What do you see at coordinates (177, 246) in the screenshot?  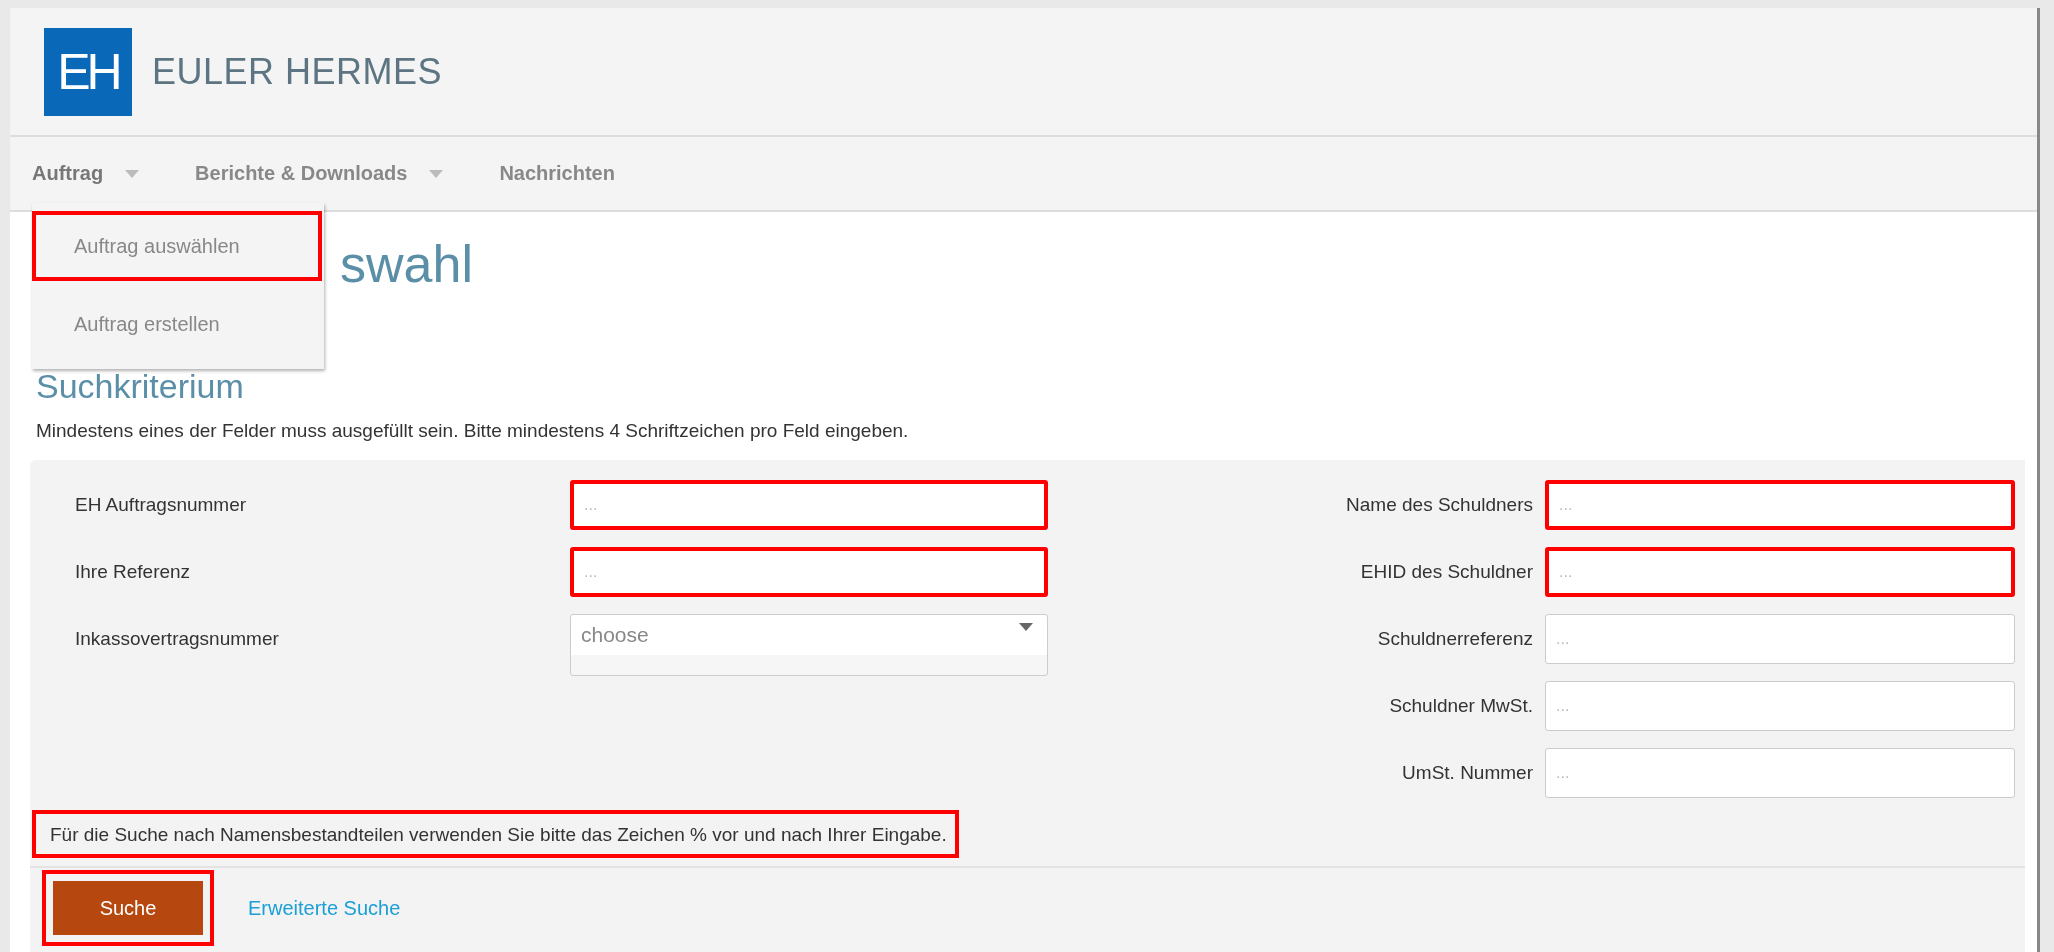 I see `menu-item: Auftrag auswählen` at bounding box center [177, 246].